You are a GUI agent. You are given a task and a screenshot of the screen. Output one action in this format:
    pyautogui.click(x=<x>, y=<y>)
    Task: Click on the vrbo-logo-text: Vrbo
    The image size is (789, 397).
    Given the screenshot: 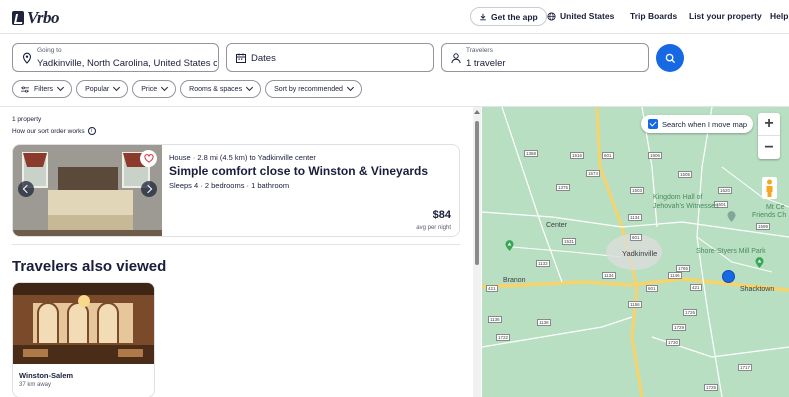 What is the action you would take?
    pyautogui.click(x=43, y=17)
    